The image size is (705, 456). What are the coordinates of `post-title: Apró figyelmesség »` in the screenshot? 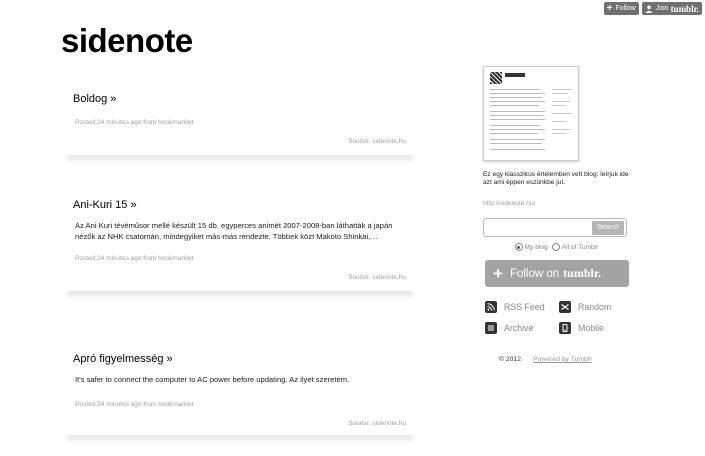 It's located at (243, 359).